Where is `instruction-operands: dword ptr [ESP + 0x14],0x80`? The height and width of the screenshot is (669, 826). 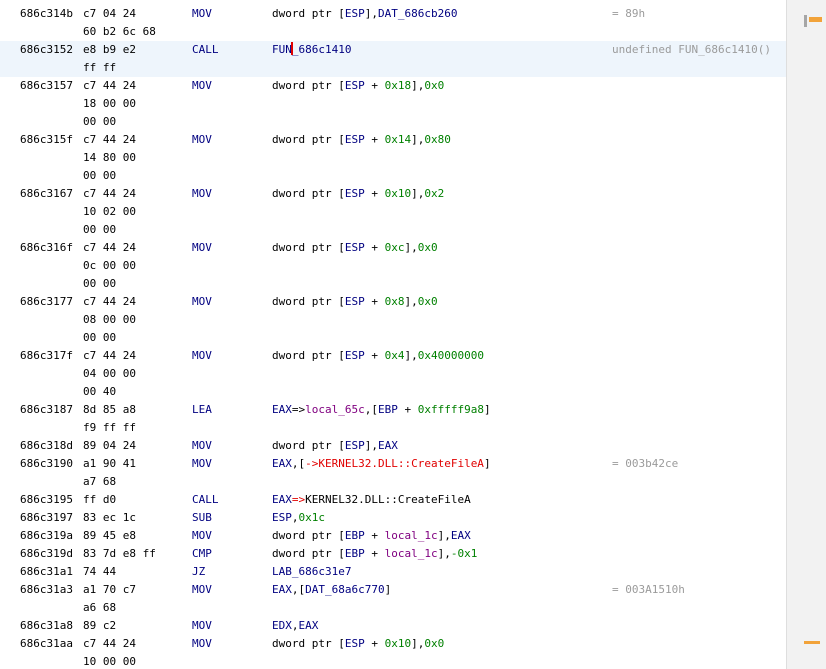 instruction-operands: dword ptr [ESP + 0x14],0x80 is located at coordinates (361, 140).